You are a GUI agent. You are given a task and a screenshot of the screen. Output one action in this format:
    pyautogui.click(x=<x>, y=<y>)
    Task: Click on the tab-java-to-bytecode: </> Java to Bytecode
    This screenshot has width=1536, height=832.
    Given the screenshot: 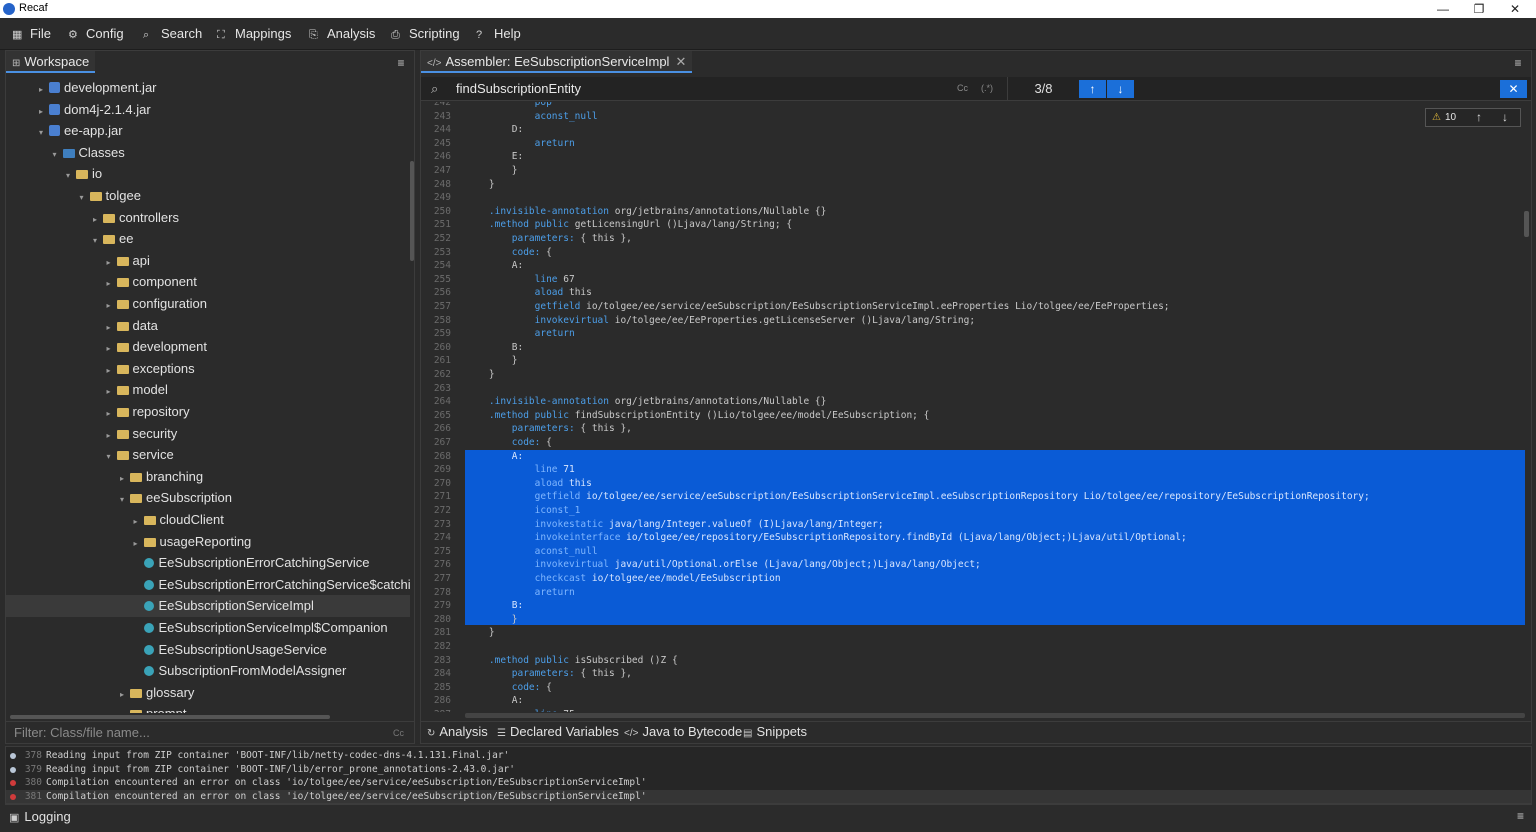 What is the action you would take?
    pyautogui.click(x=683, y=731)
    